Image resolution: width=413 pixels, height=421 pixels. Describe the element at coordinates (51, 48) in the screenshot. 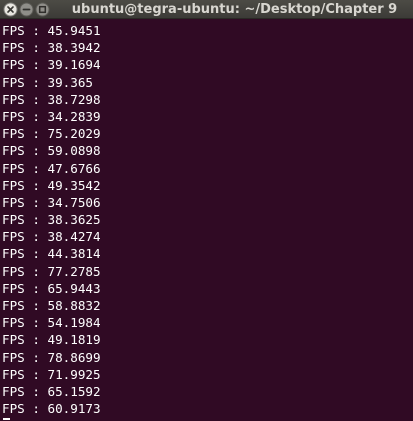

I see `terminal-line: FPS : 38.3942` at that location.